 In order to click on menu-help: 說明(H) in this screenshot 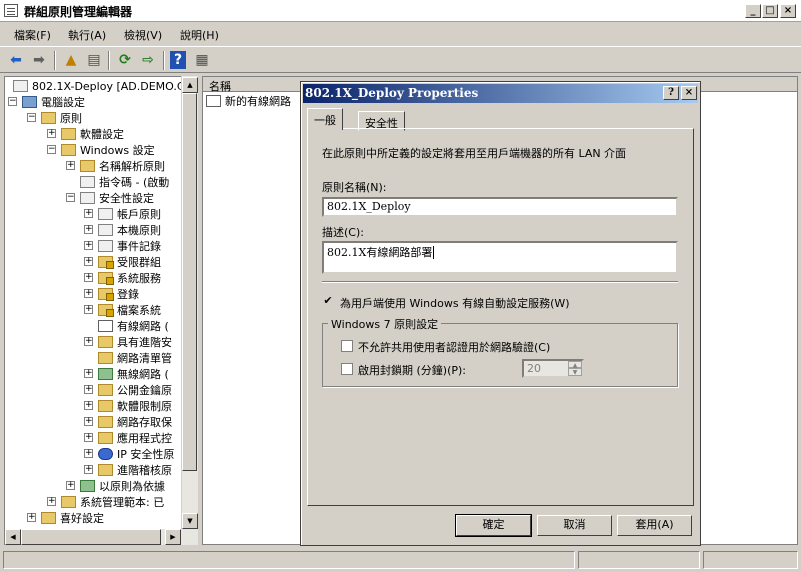, I will do `click(199, 35)`.